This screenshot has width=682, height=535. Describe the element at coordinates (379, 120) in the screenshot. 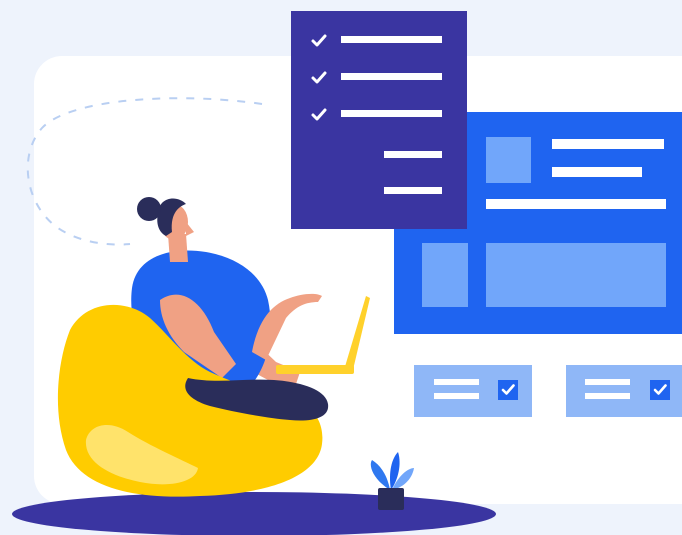

I see `checklist-panel` at that location.